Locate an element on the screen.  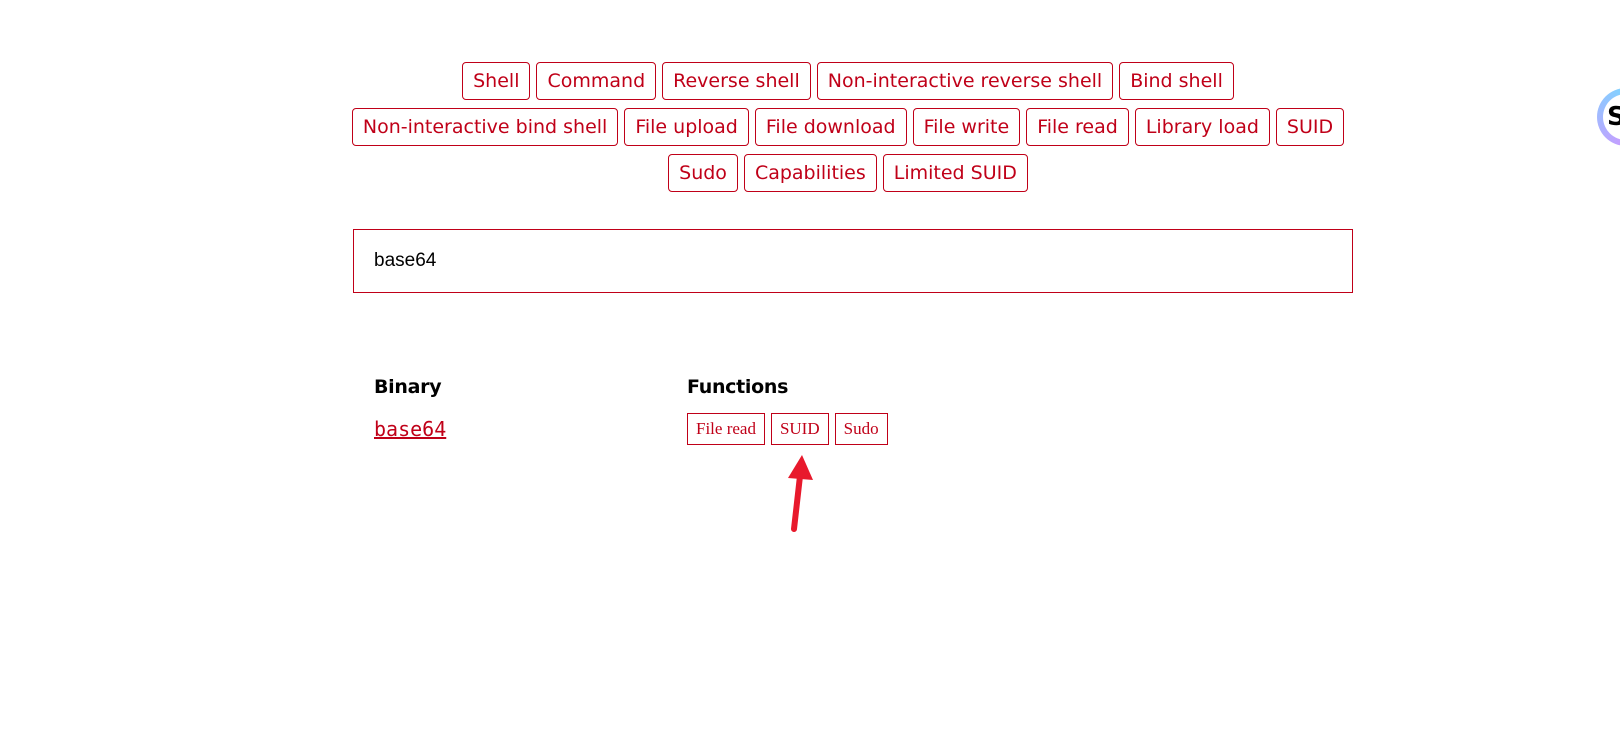
function-tags: File read SUID Sudo is located at coordinates (787, 429).